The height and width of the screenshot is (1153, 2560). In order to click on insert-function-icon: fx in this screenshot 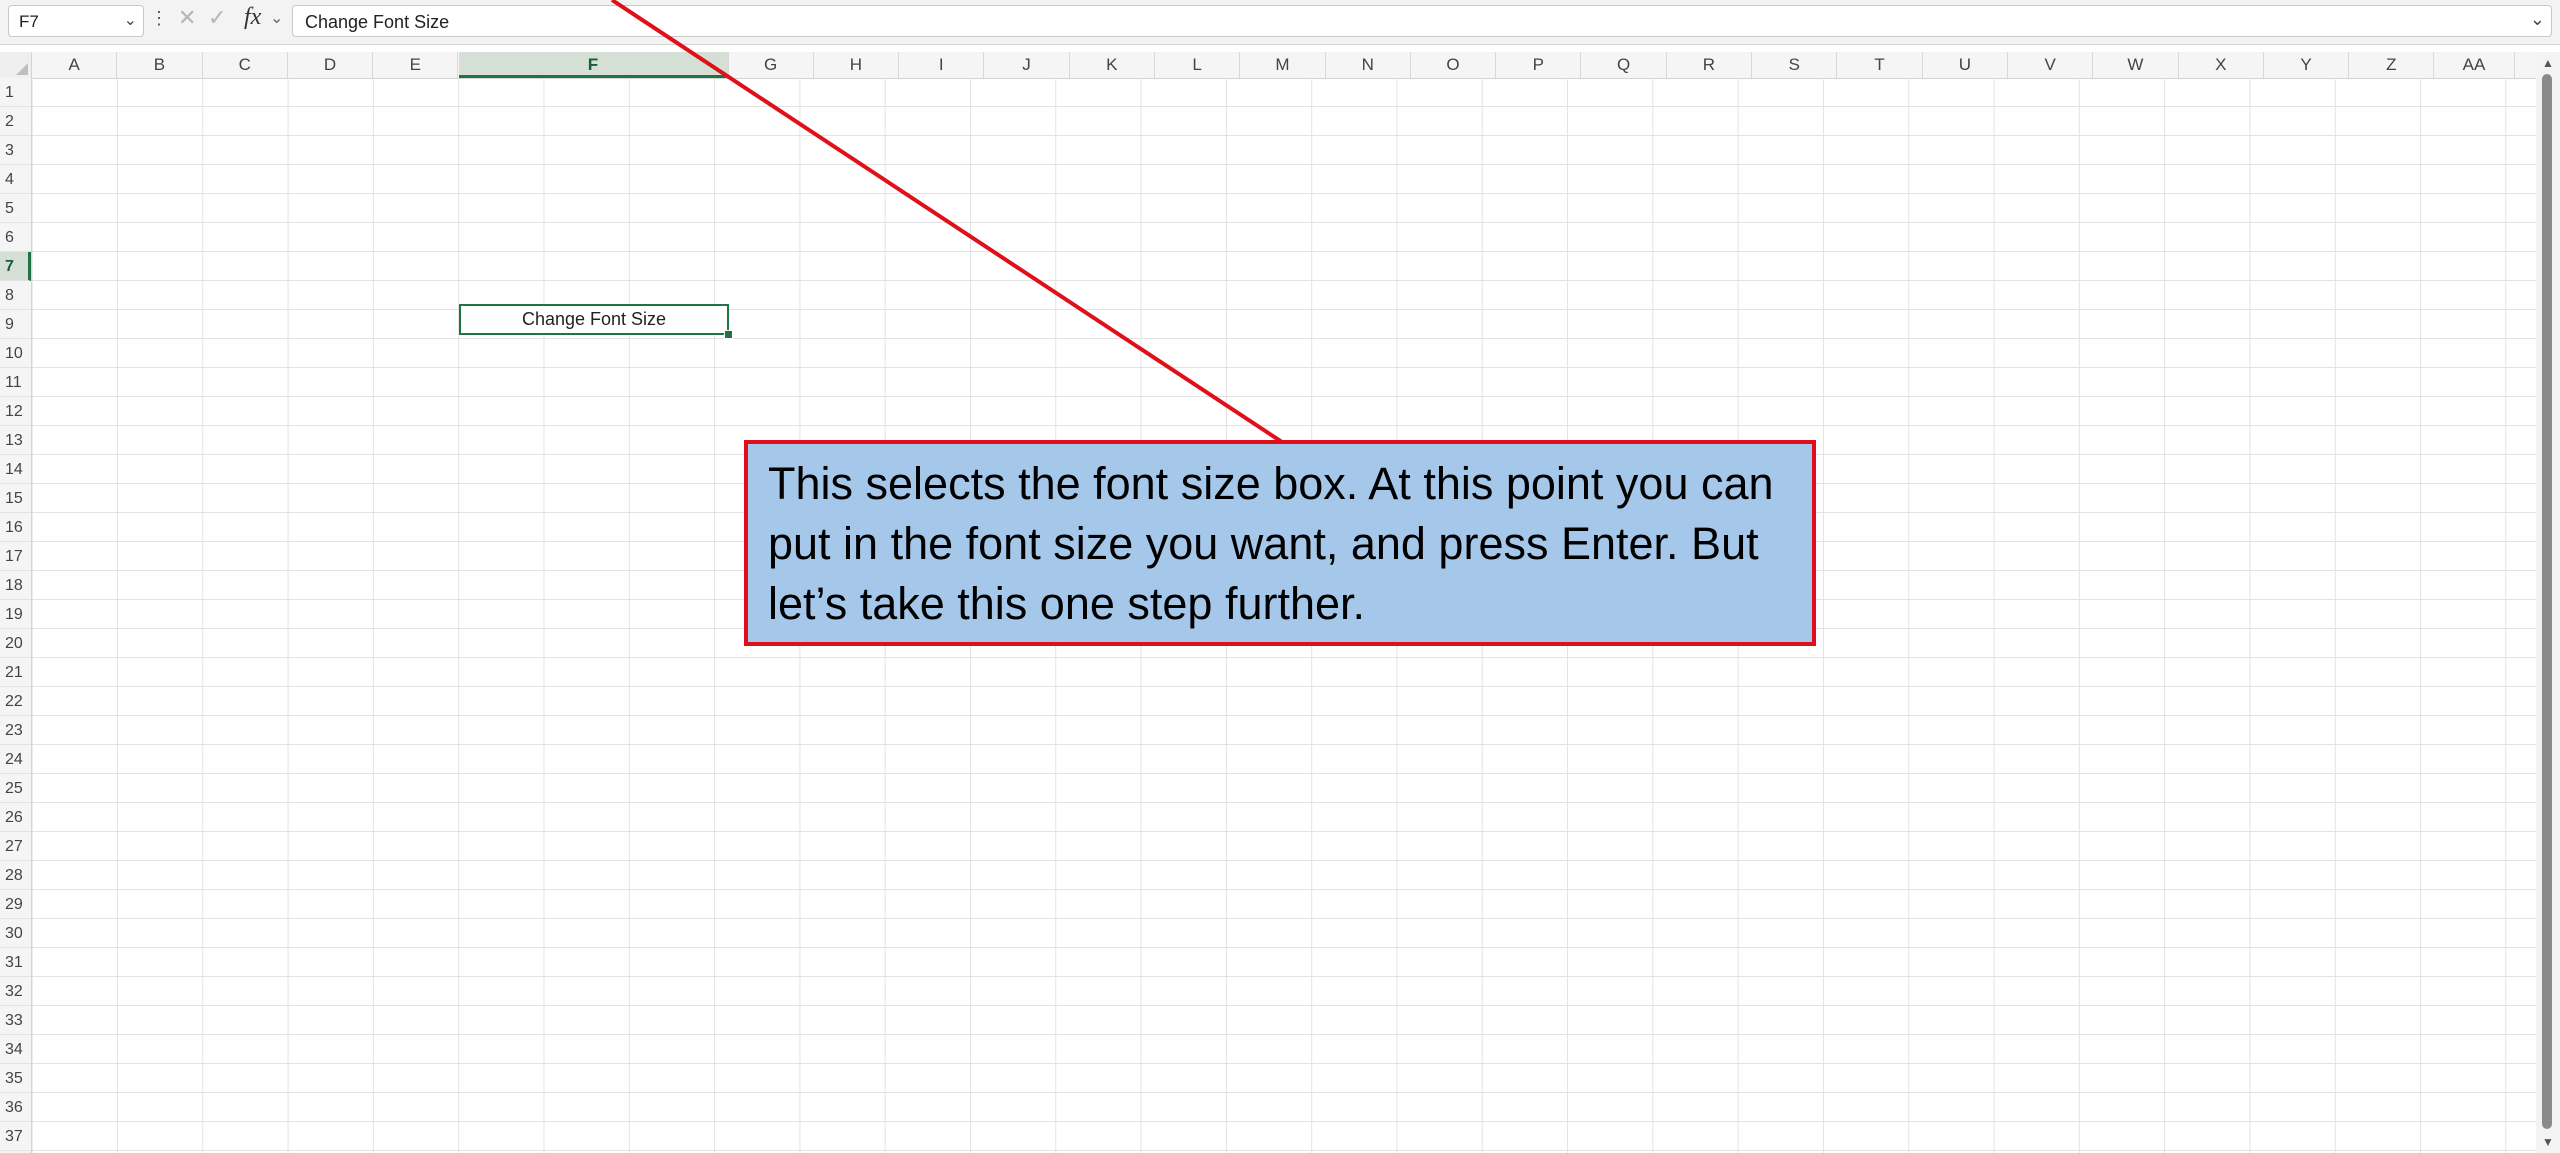, I will do `click(252, 17)`.